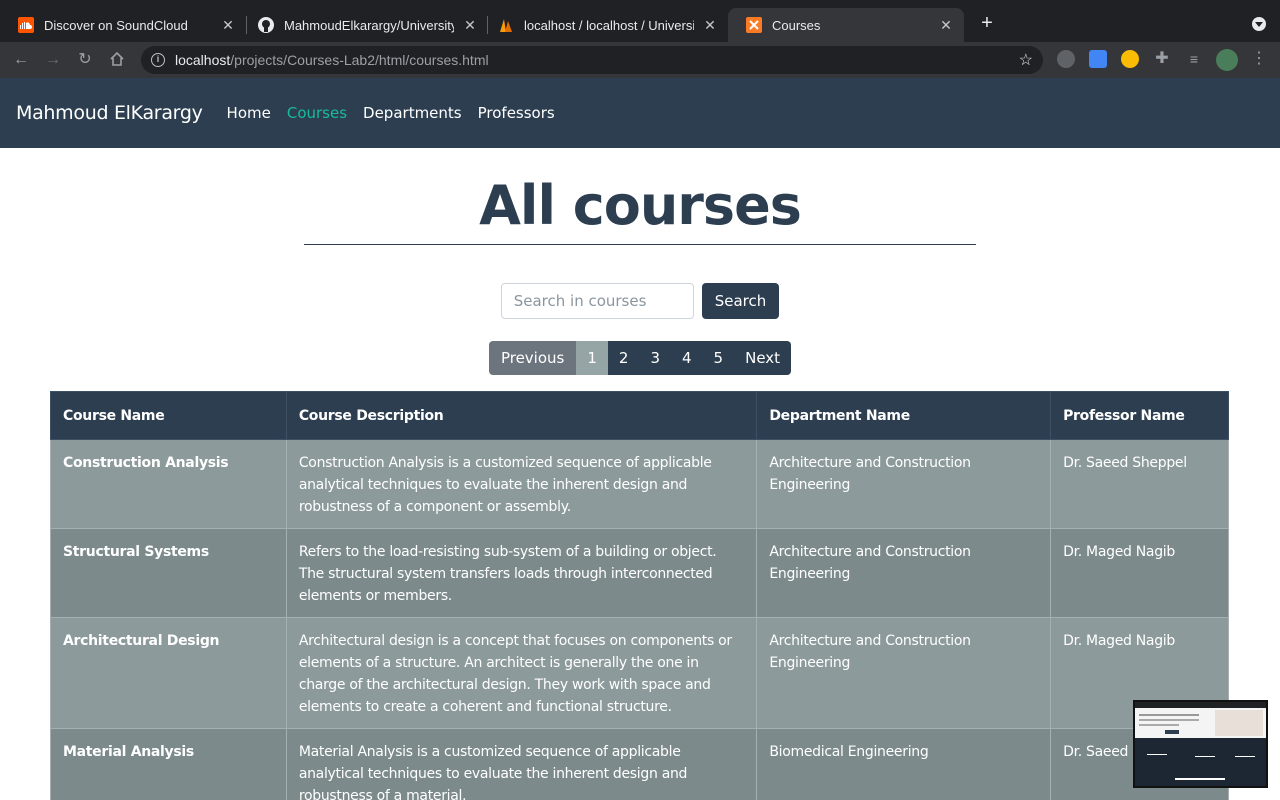 The image size is (1280, 800). I want to click on pagination-page-2: 2, so click(623, 358).